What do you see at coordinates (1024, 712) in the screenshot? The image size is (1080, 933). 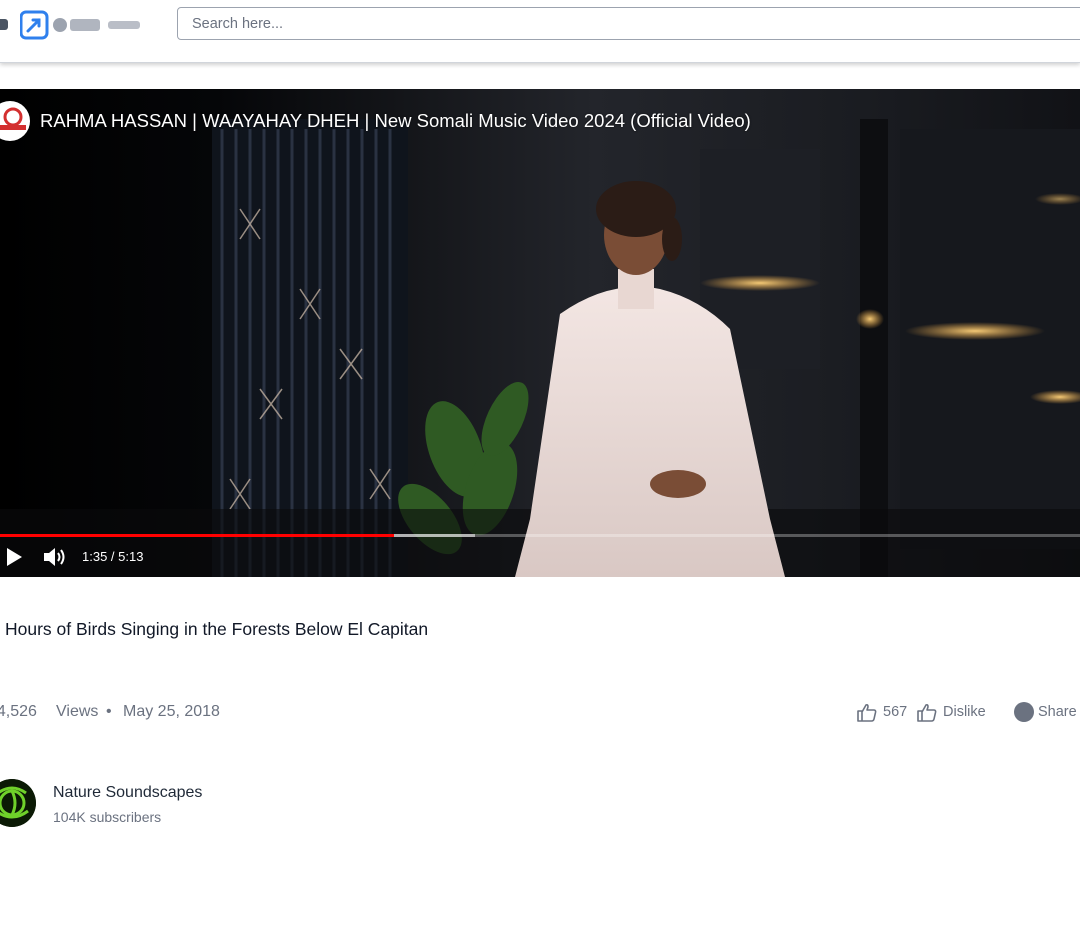 I see `share-icon` at bounding box center [1024, 712].